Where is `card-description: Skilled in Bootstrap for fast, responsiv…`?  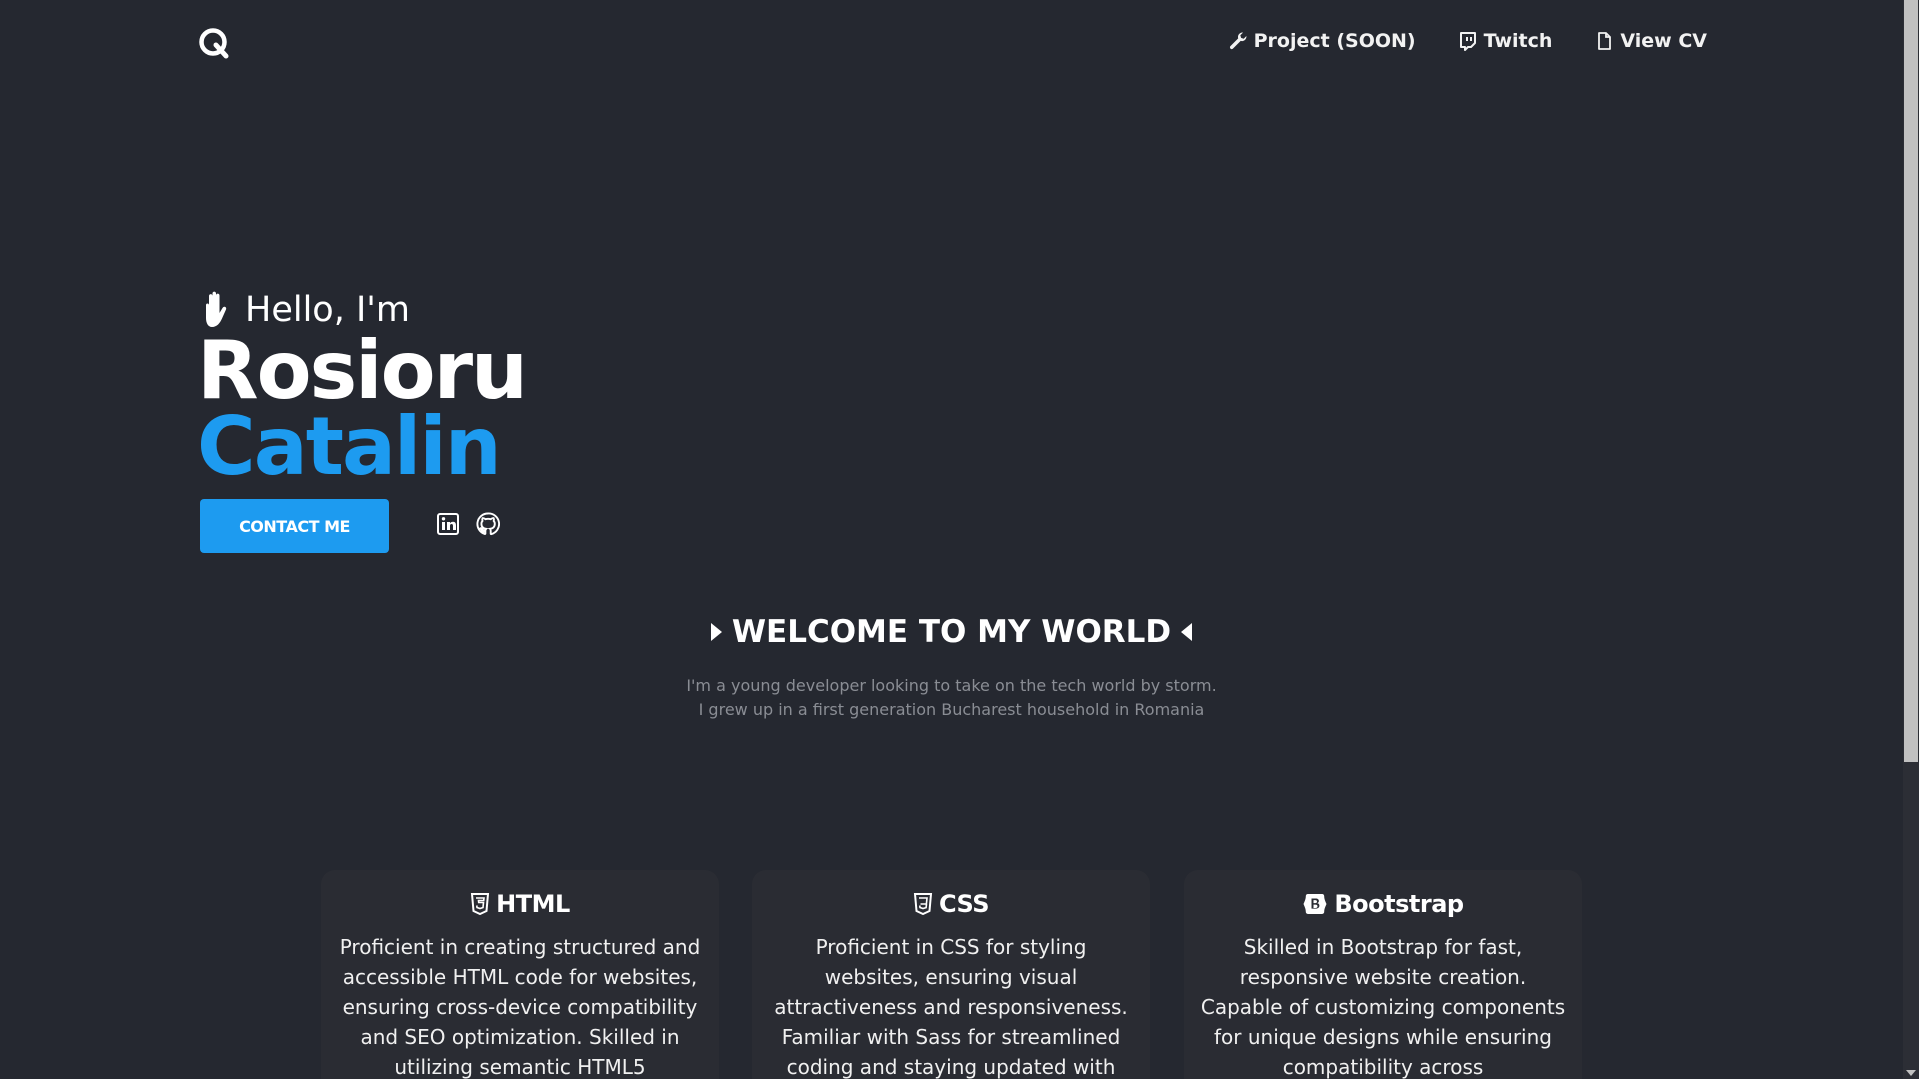 card-description: Skilled in Bootstrap for fast, responsiv… is located at coordinates (1383, 1007).